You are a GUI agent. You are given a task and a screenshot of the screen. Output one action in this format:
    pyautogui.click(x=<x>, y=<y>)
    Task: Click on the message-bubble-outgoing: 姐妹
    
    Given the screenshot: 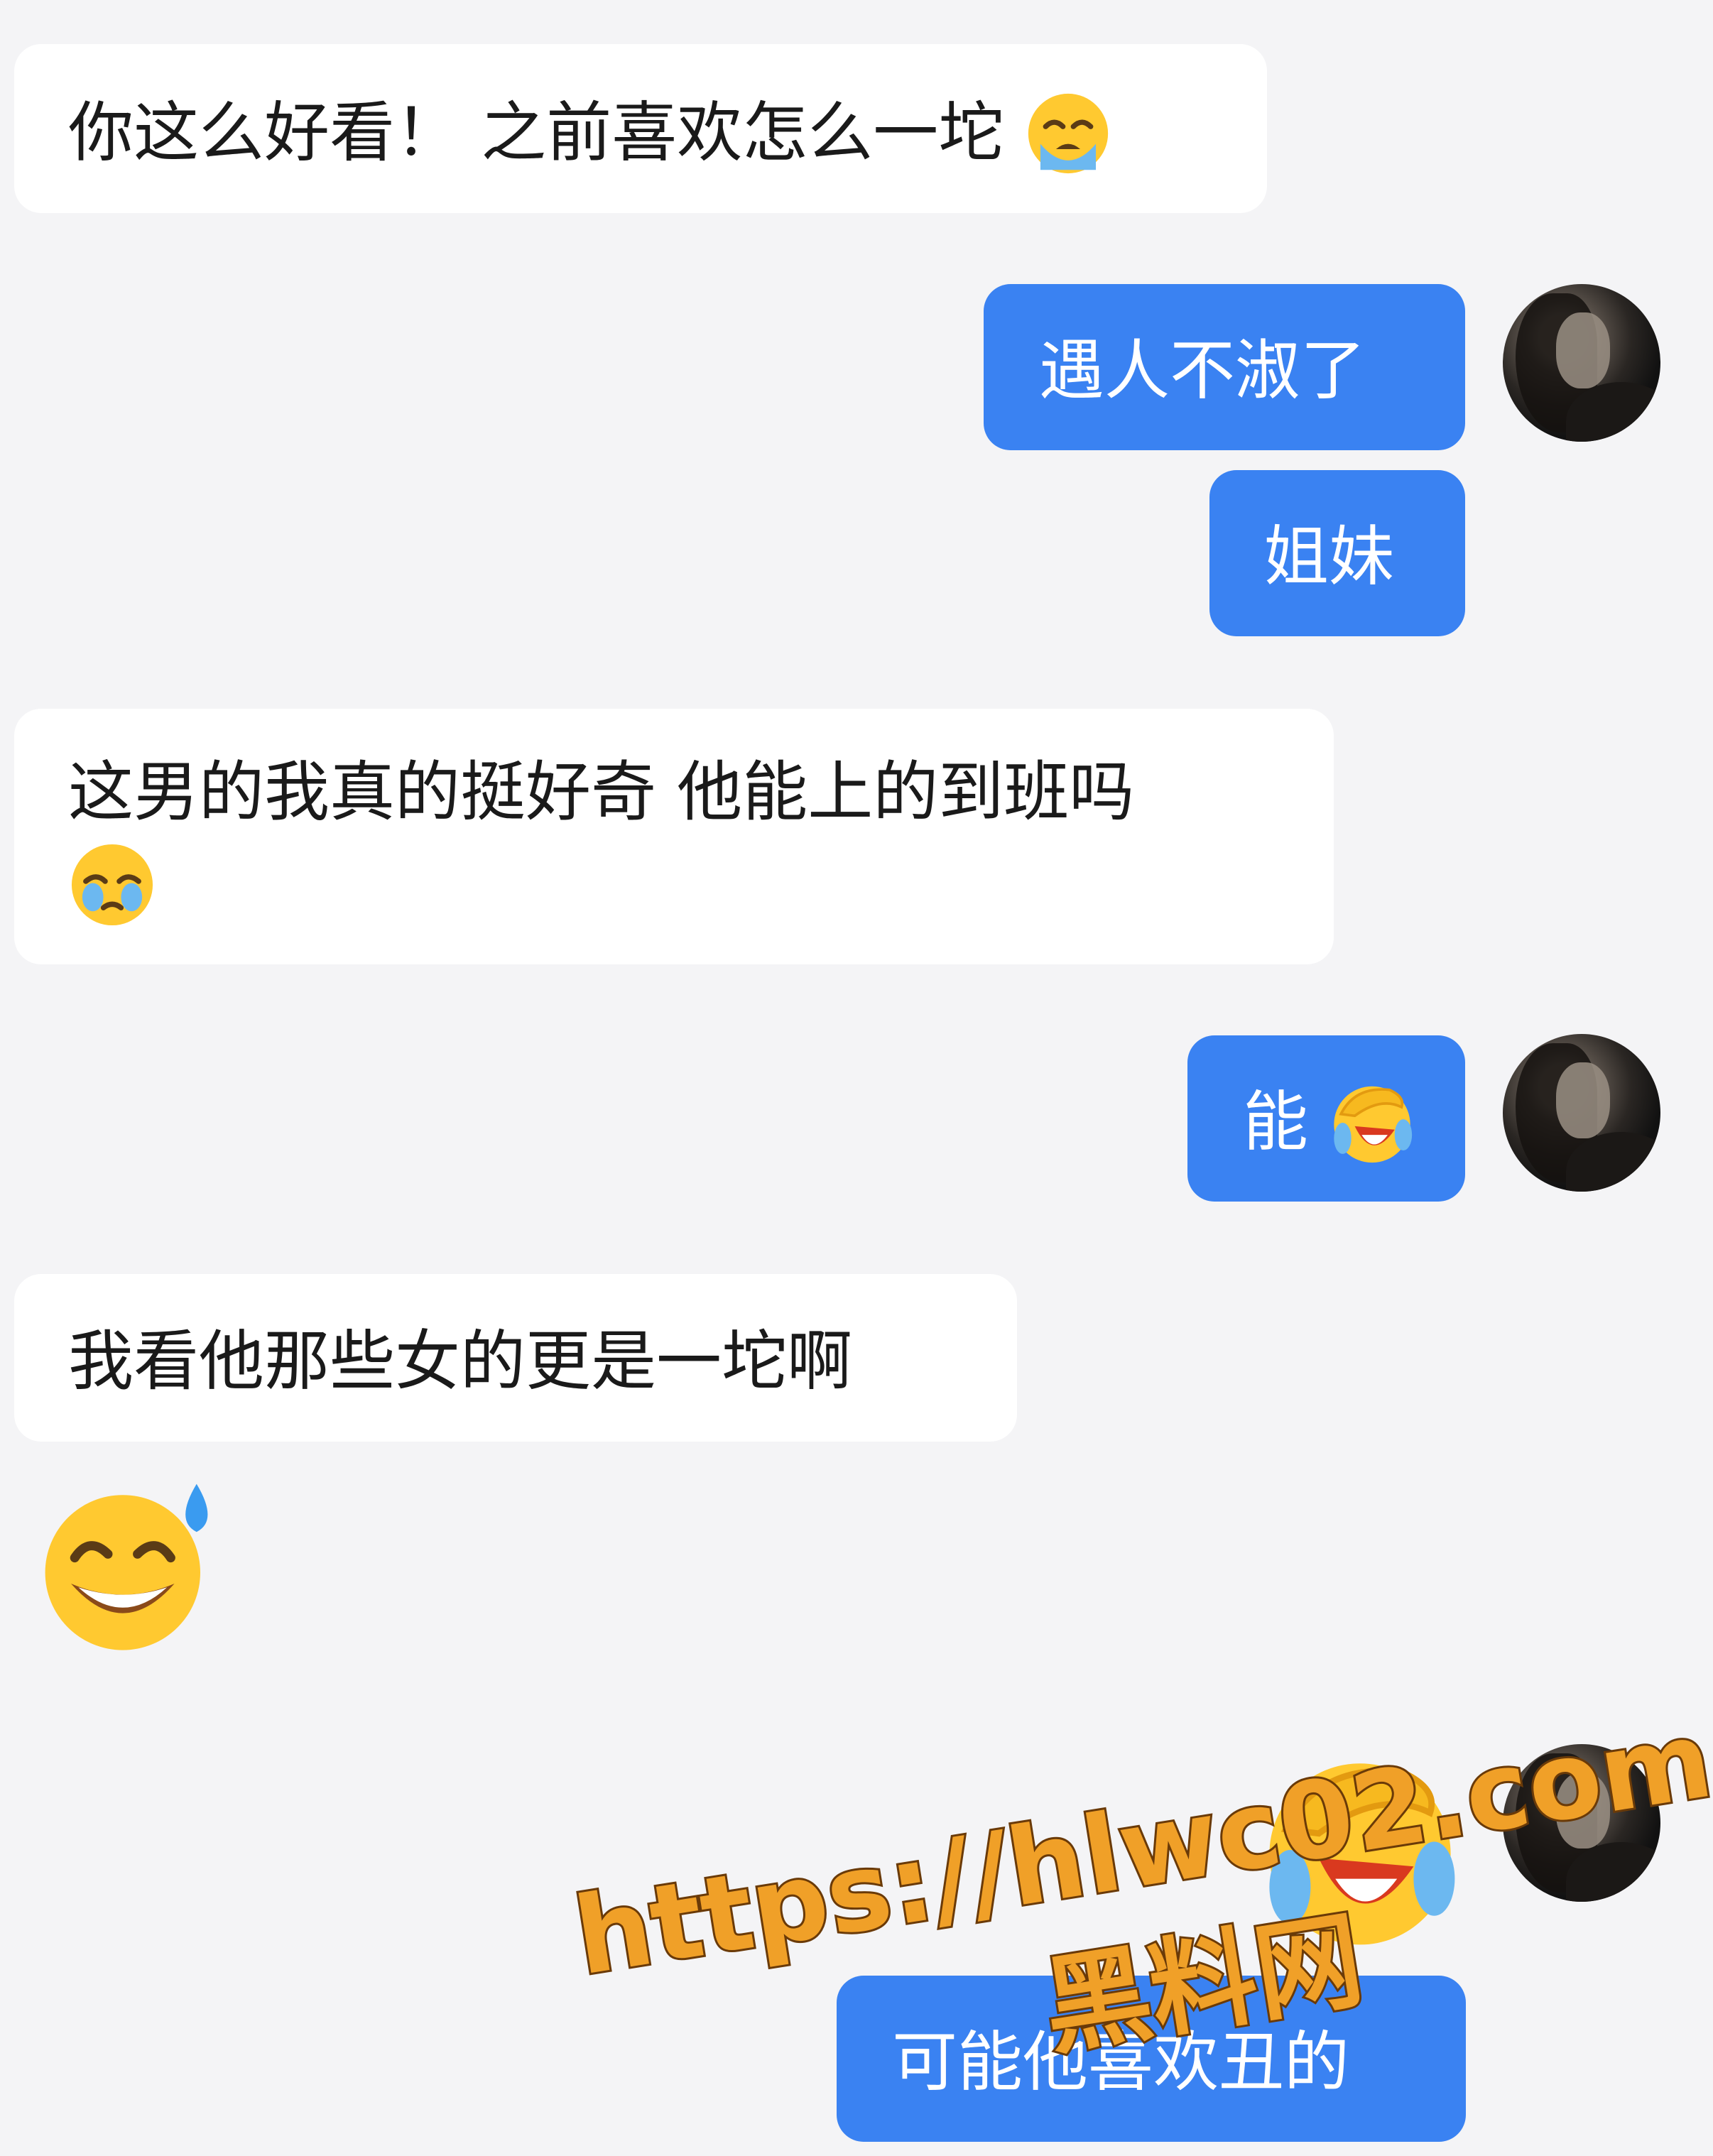 What is the action you would take?
    pyautogui.click(x=1337, y=553)
    